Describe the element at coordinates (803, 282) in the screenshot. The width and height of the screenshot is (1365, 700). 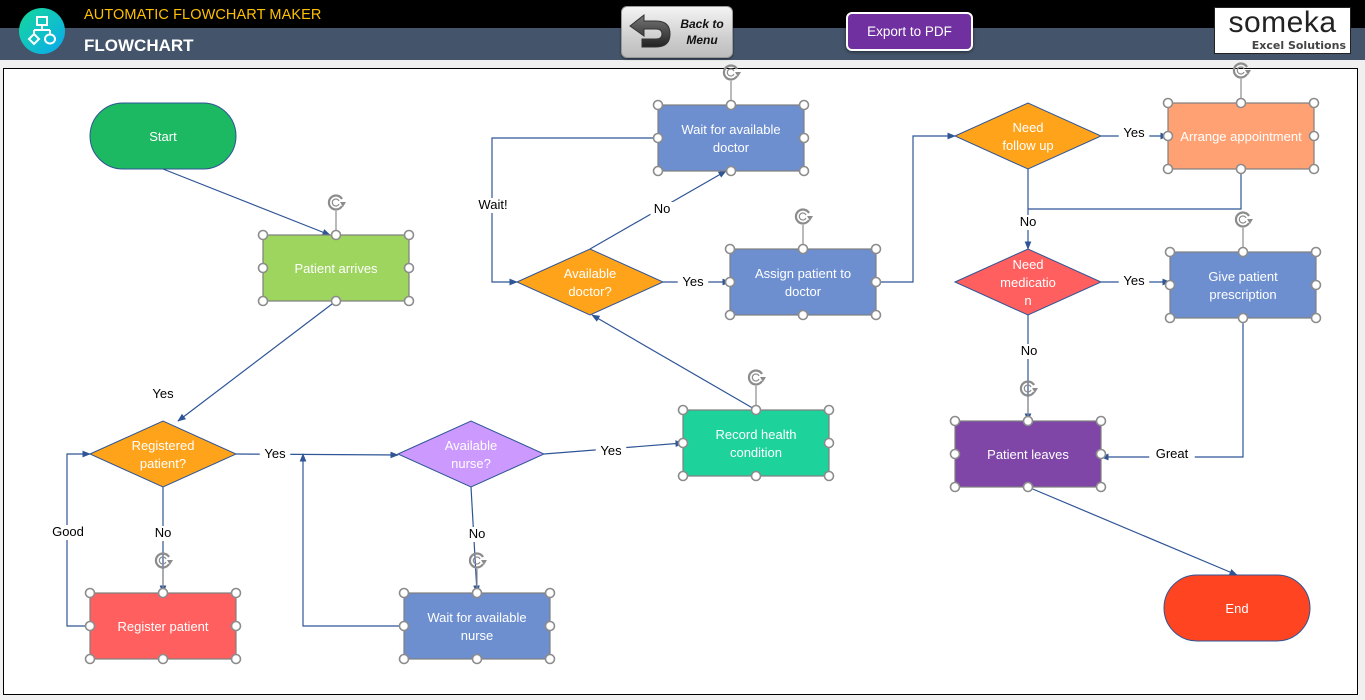
I see `node-assign-doctor: Assign patient to doctor` at that location.